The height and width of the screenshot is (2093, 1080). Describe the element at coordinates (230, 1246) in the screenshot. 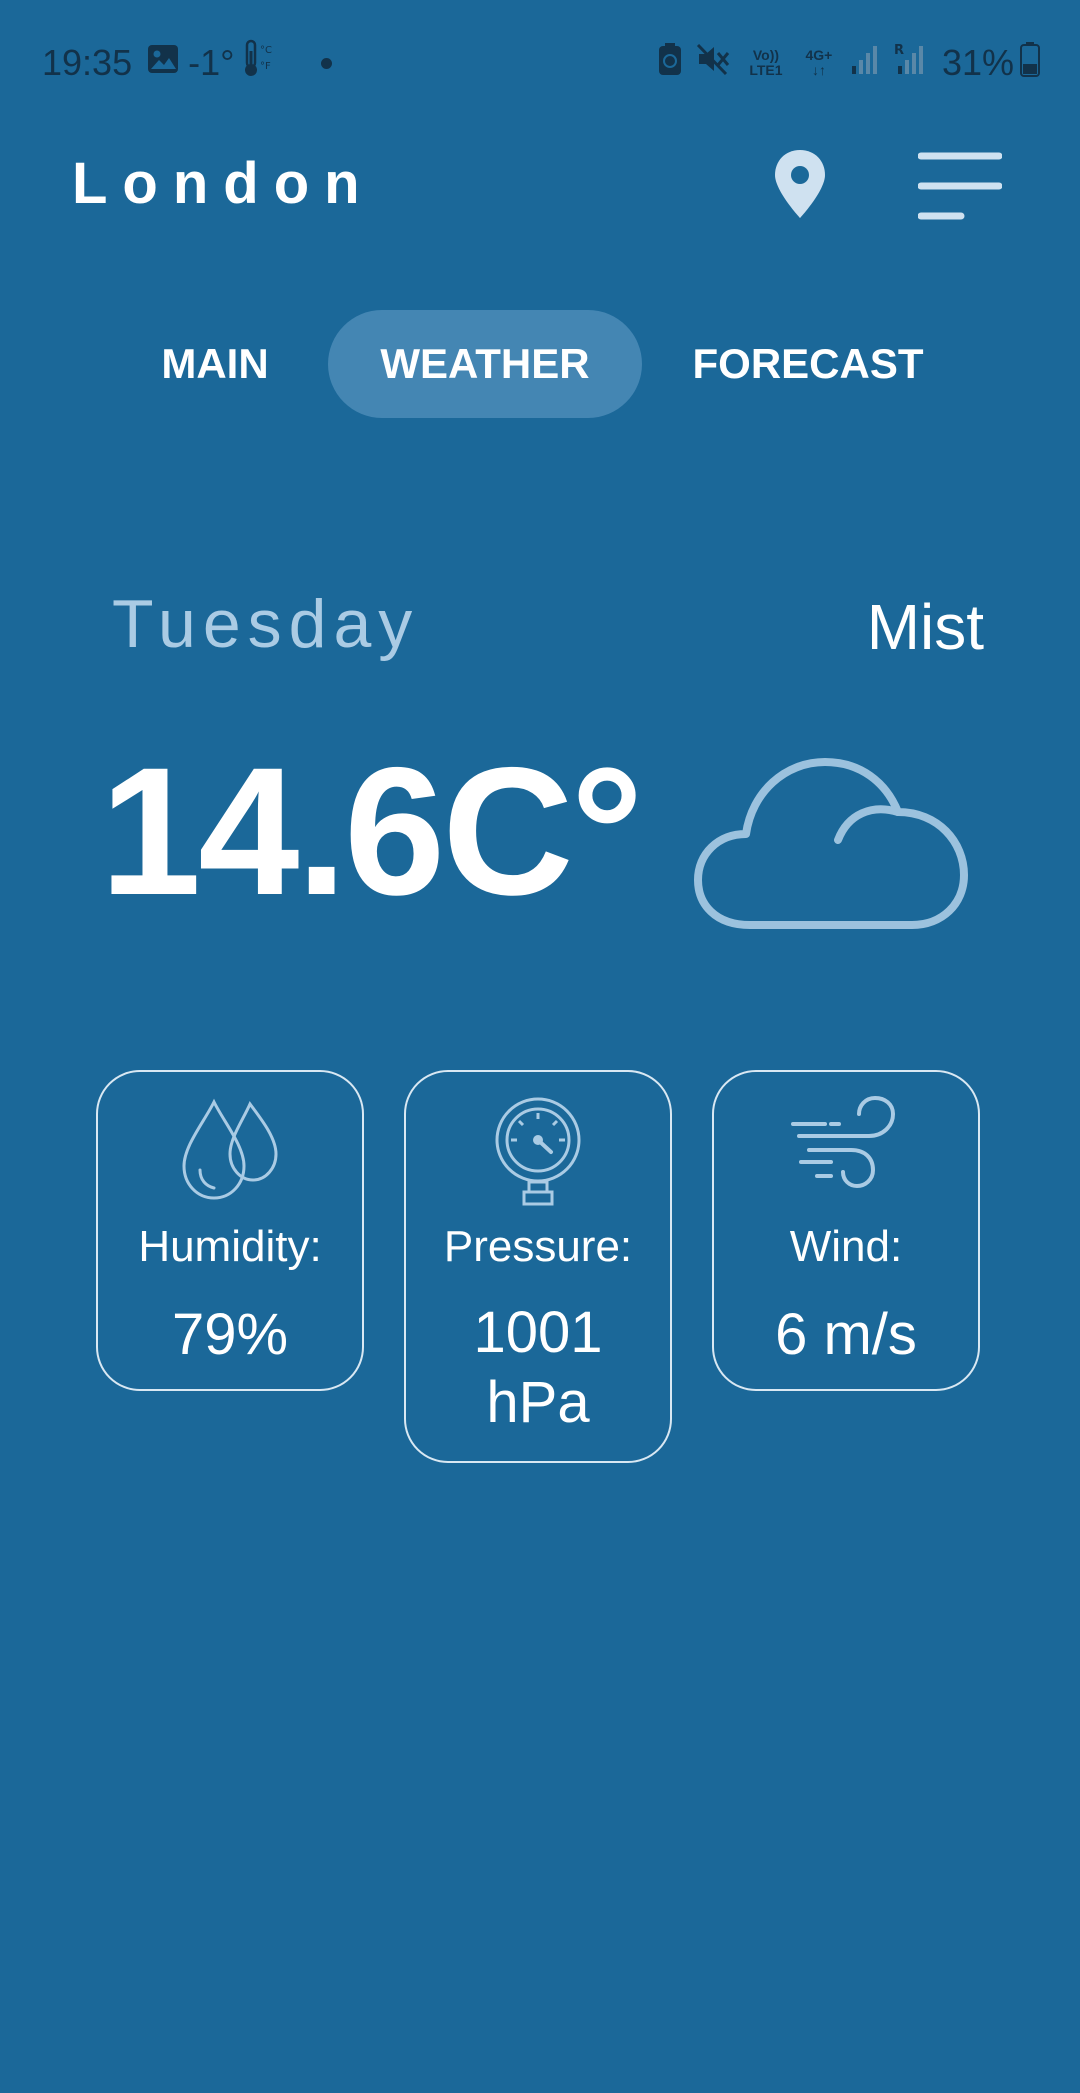

I see `humidity-label: Humidity:` at that location.